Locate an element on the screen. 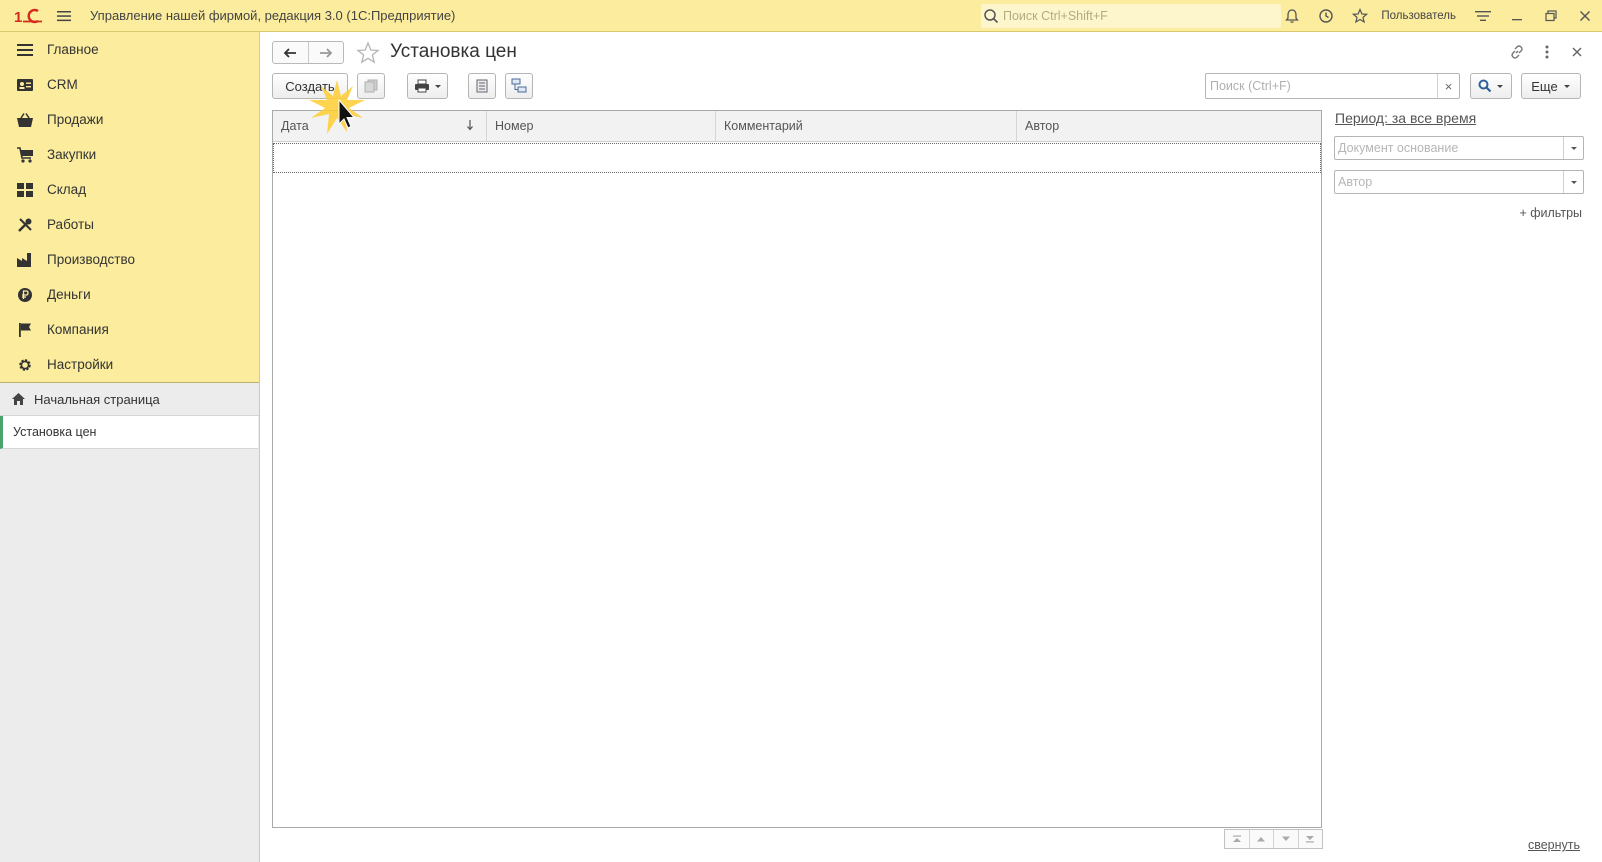 The image size is (1602, 862). copy-button is located at coordinates (371, 86).